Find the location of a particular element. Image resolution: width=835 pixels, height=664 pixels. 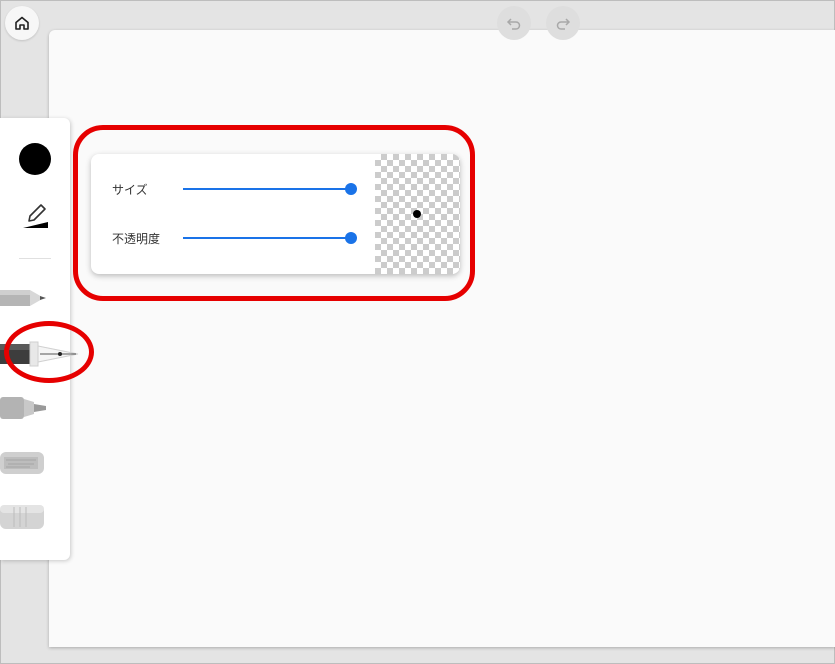

marker-tool is located at coordinates (25, 410).